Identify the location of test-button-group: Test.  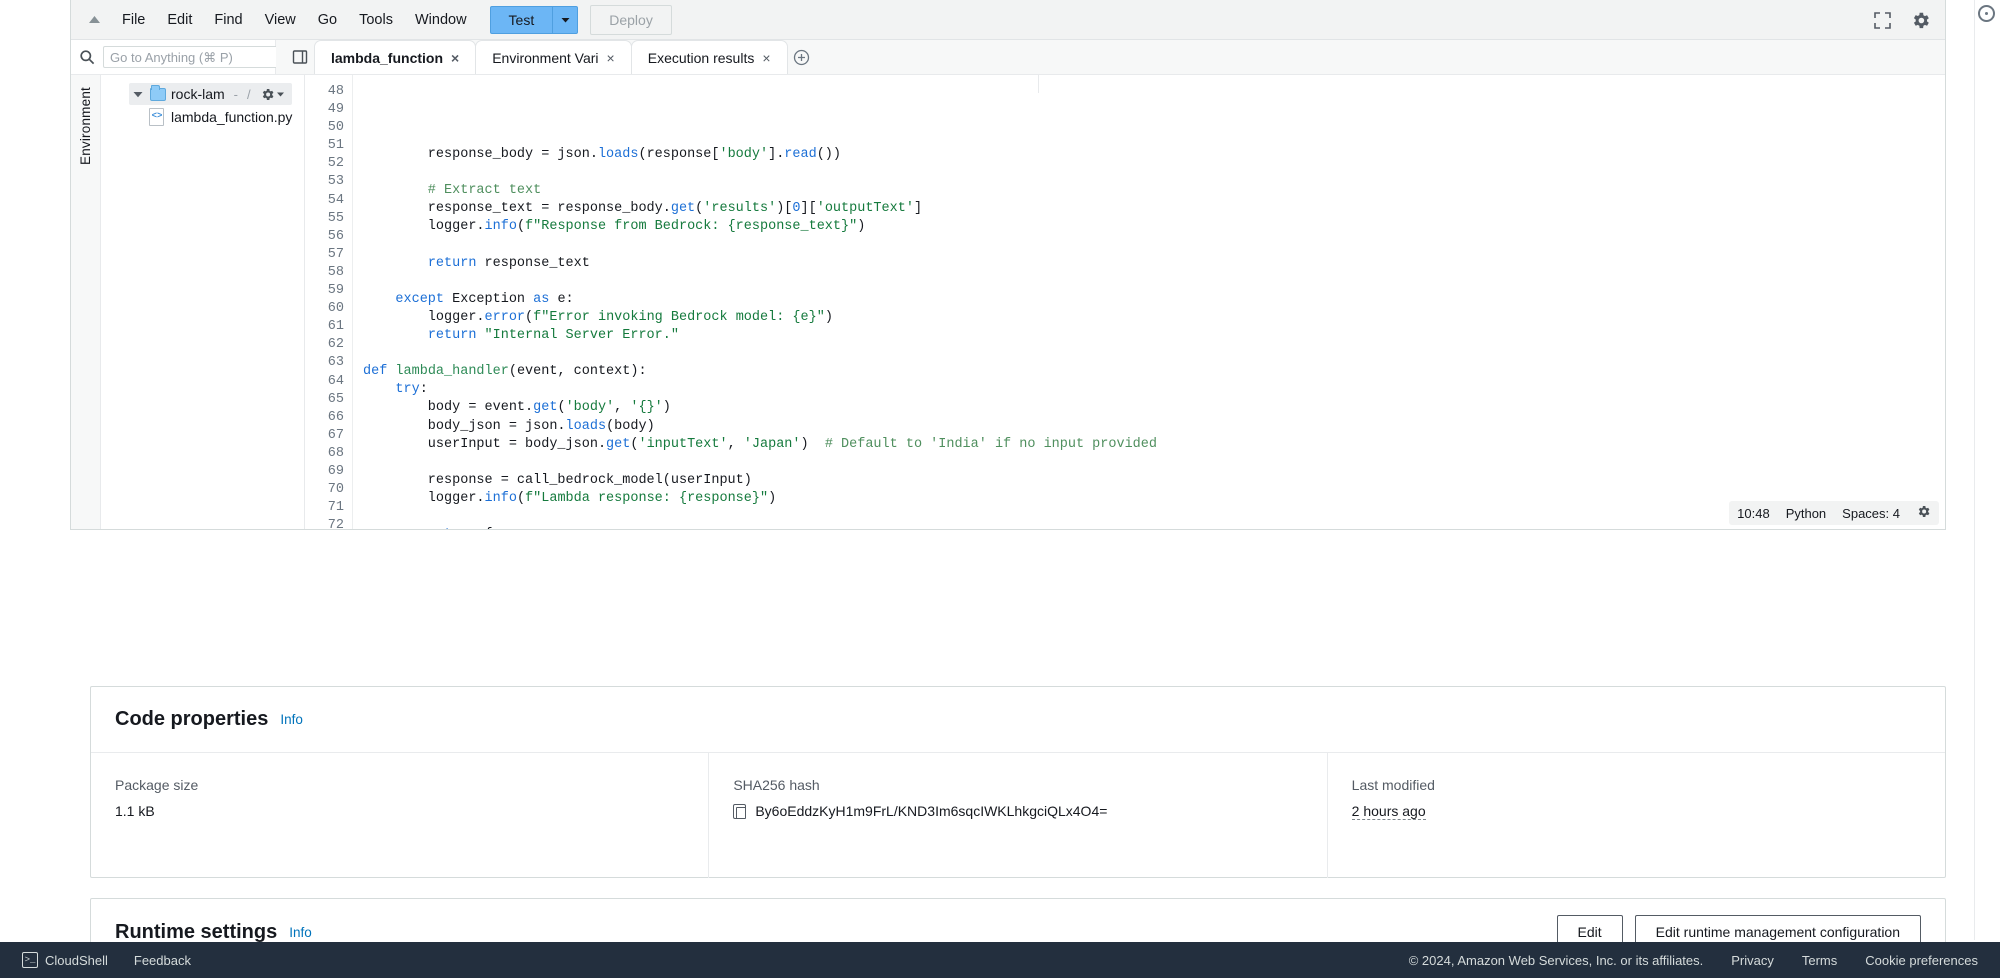
(534, 19).